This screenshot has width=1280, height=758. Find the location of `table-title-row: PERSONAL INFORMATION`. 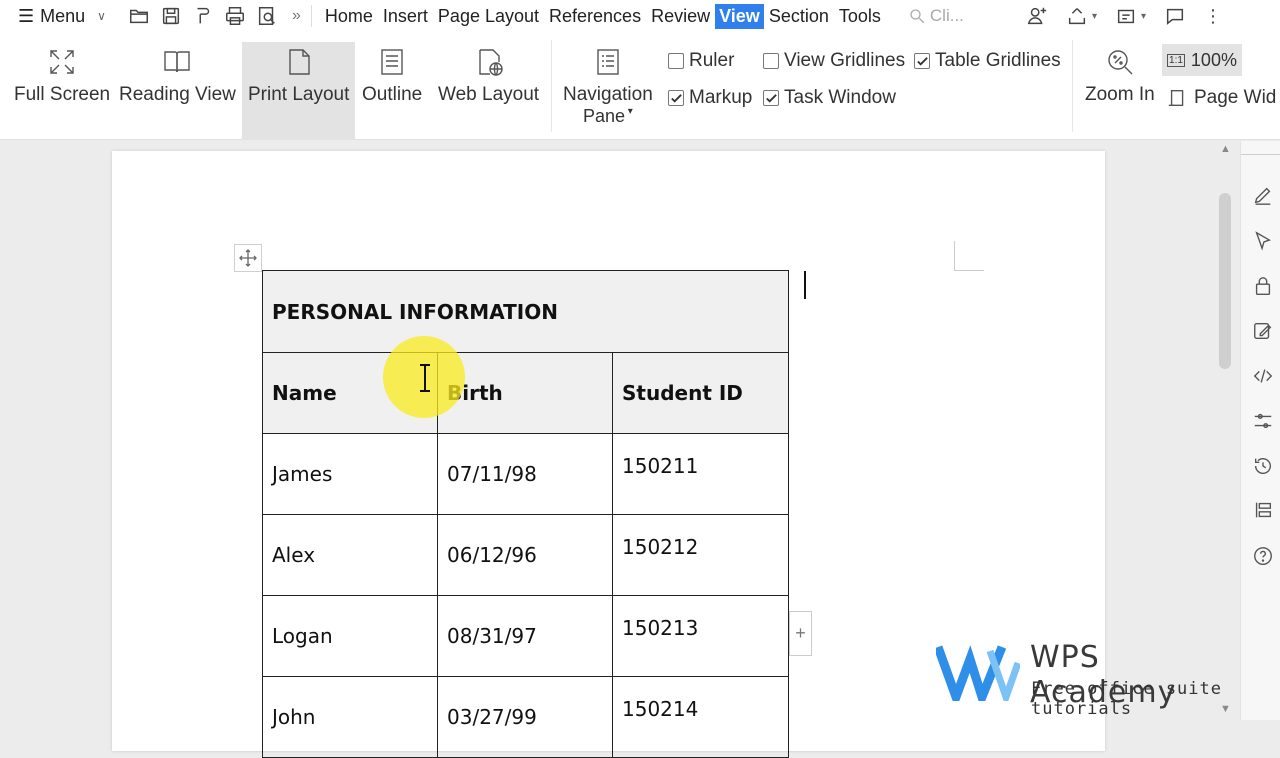

table-title-row: PERSONAL INFORMATION is located at coordinates (525, 311).